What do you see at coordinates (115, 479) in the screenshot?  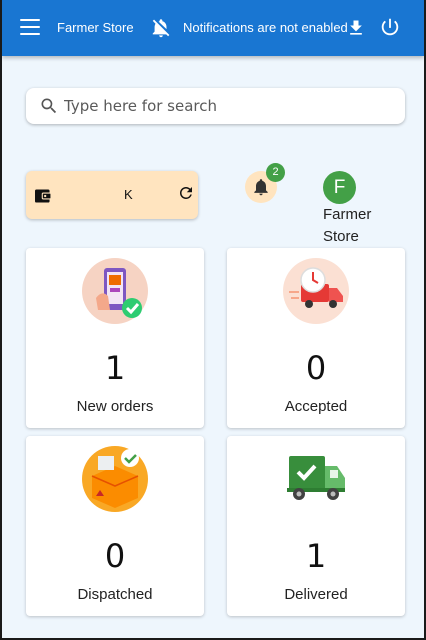 I see `package-box-icon` at bounding box center [115, 479].